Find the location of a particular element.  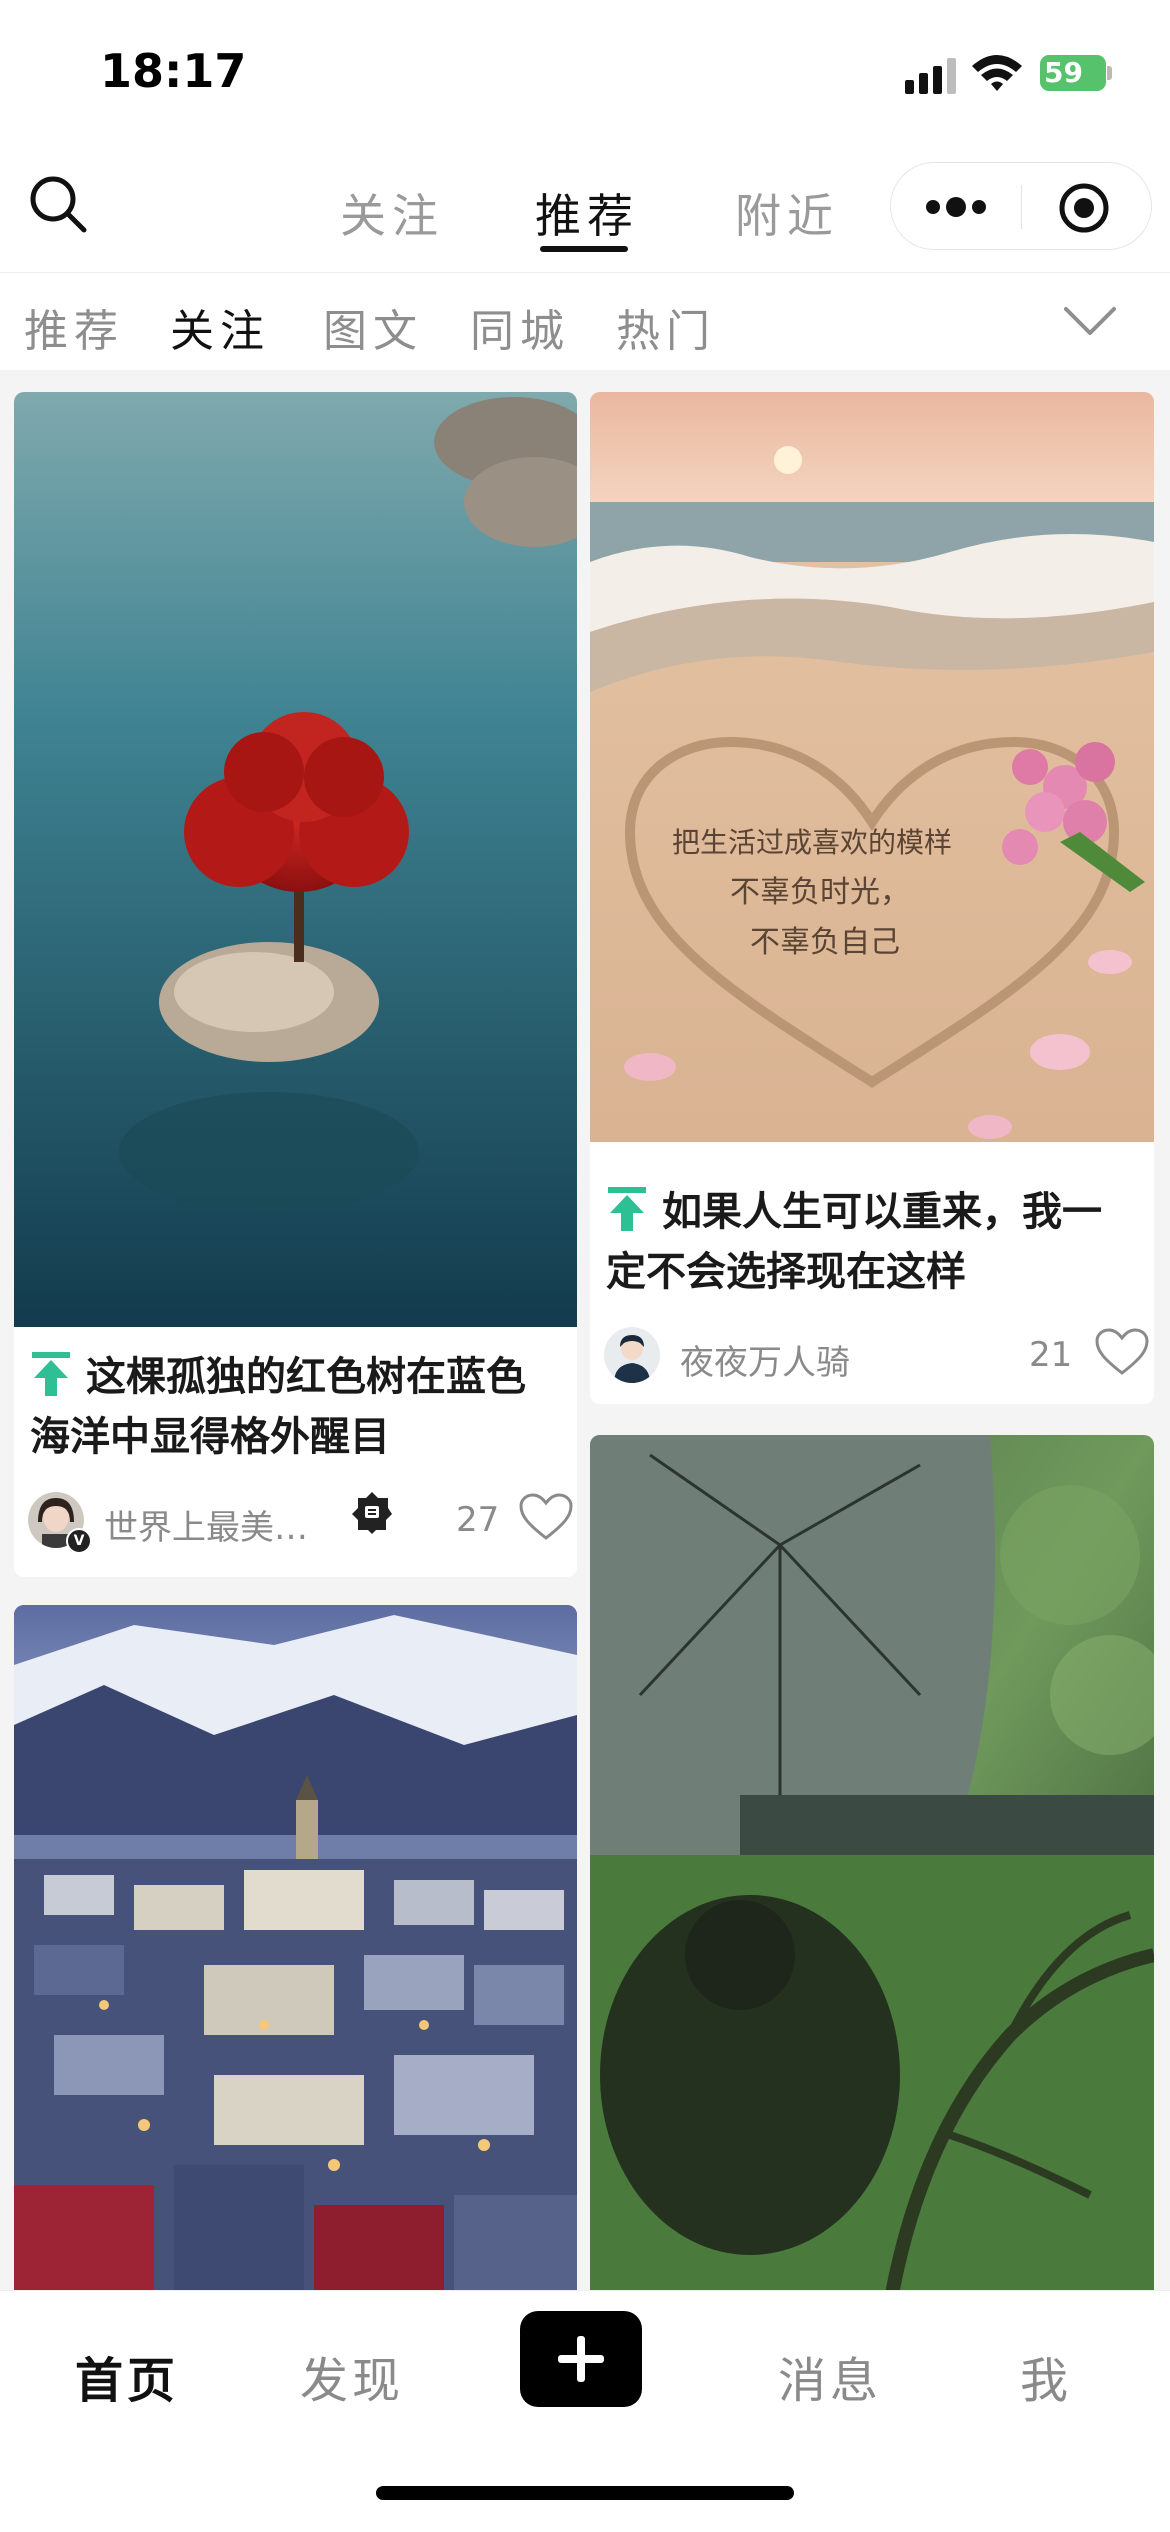

more-icon is located at coordinates (956, 207).